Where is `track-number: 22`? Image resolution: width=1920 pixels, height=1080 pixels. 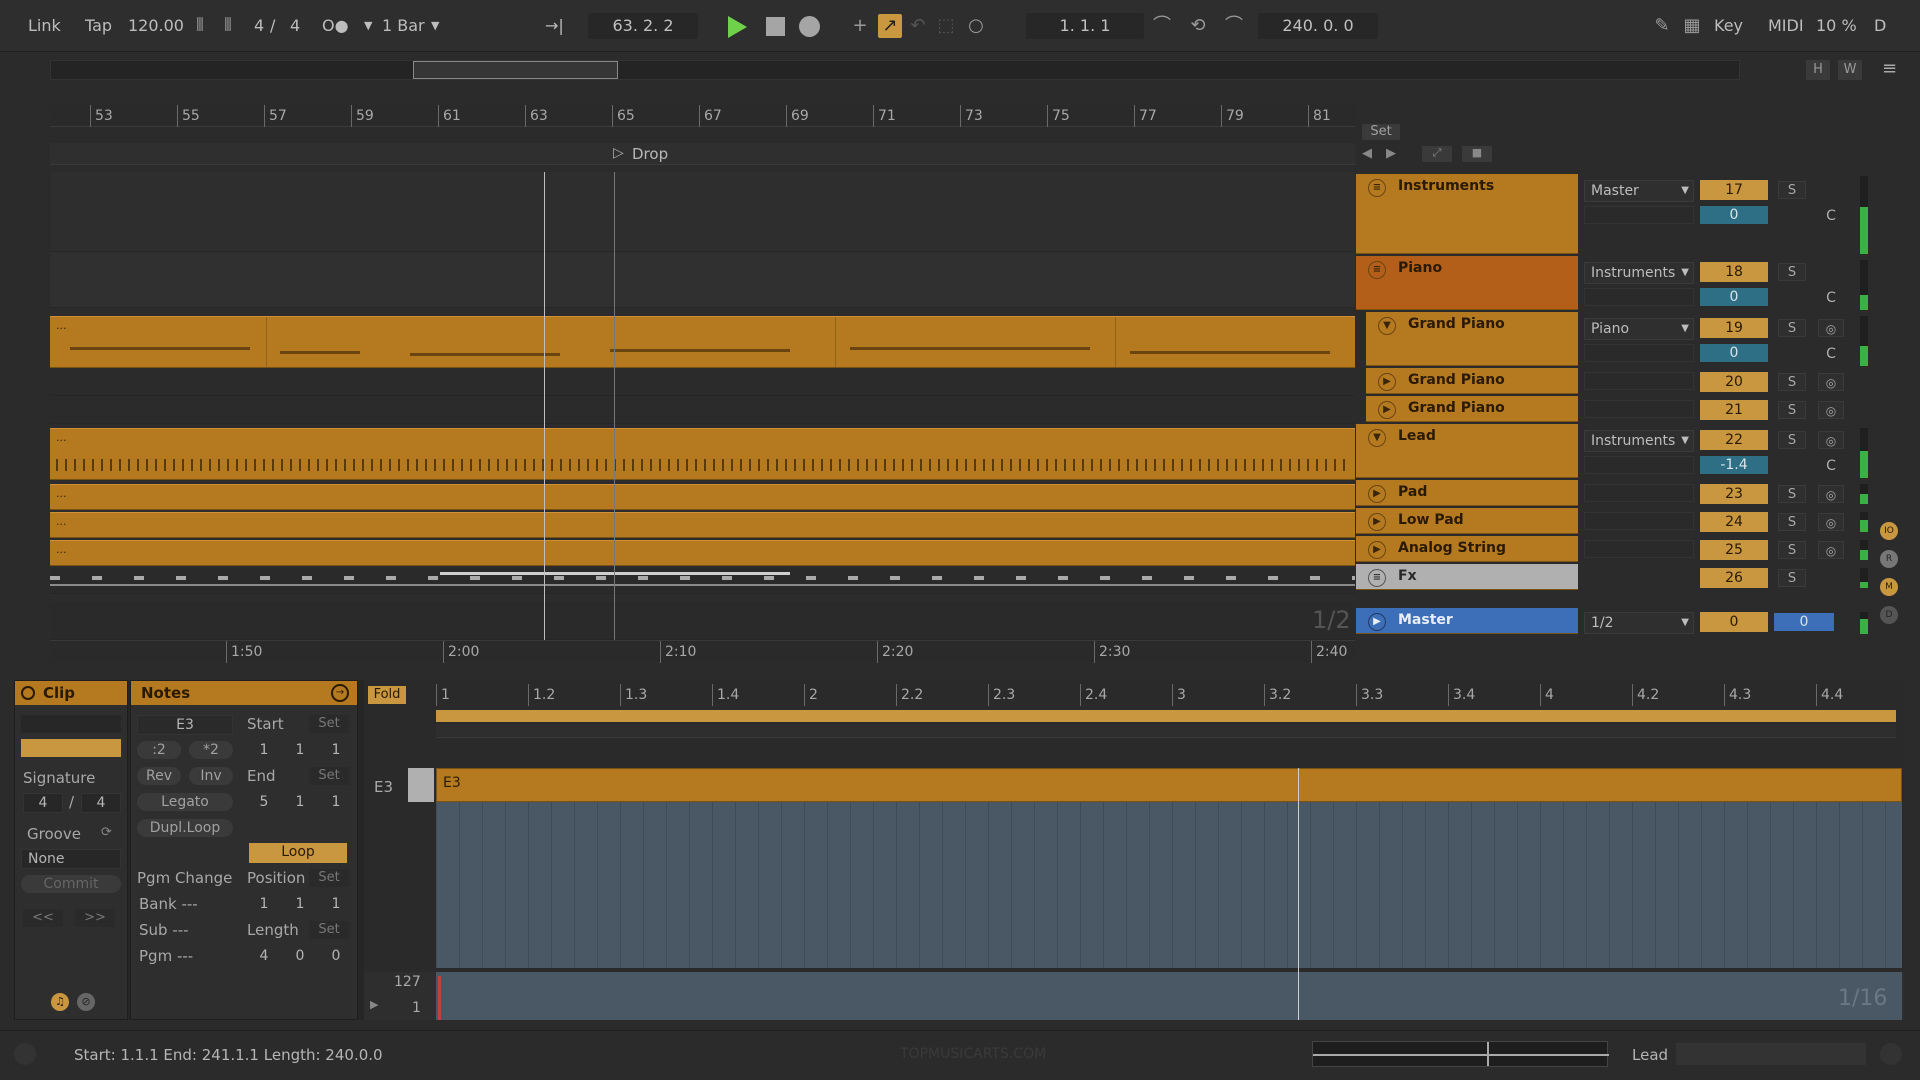 track-number: 22 is located at coordinates (1734, 440).